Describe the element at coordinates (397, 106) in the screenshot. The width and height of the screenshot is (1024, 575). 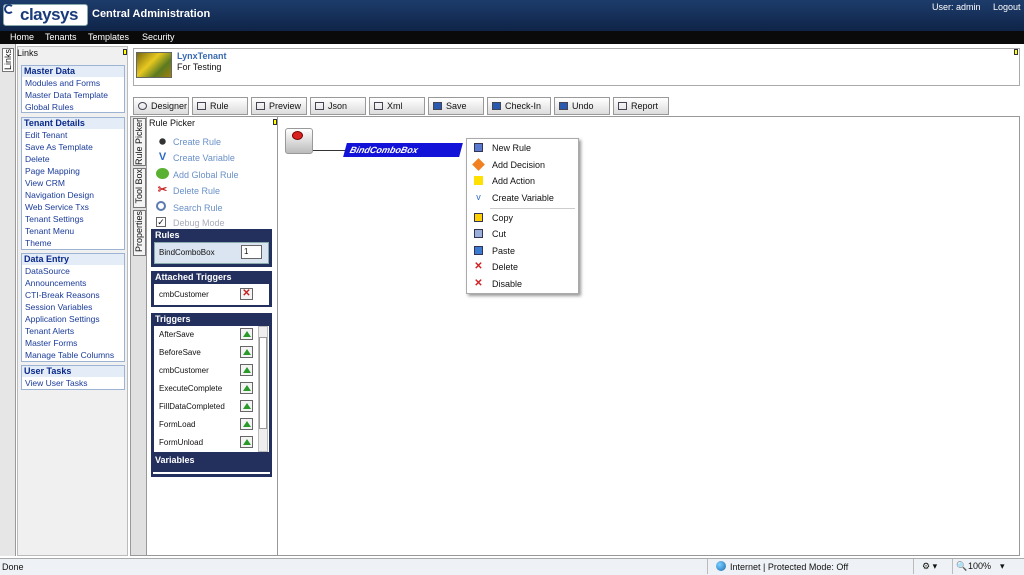
I see `xml-button: Xml` at that location.